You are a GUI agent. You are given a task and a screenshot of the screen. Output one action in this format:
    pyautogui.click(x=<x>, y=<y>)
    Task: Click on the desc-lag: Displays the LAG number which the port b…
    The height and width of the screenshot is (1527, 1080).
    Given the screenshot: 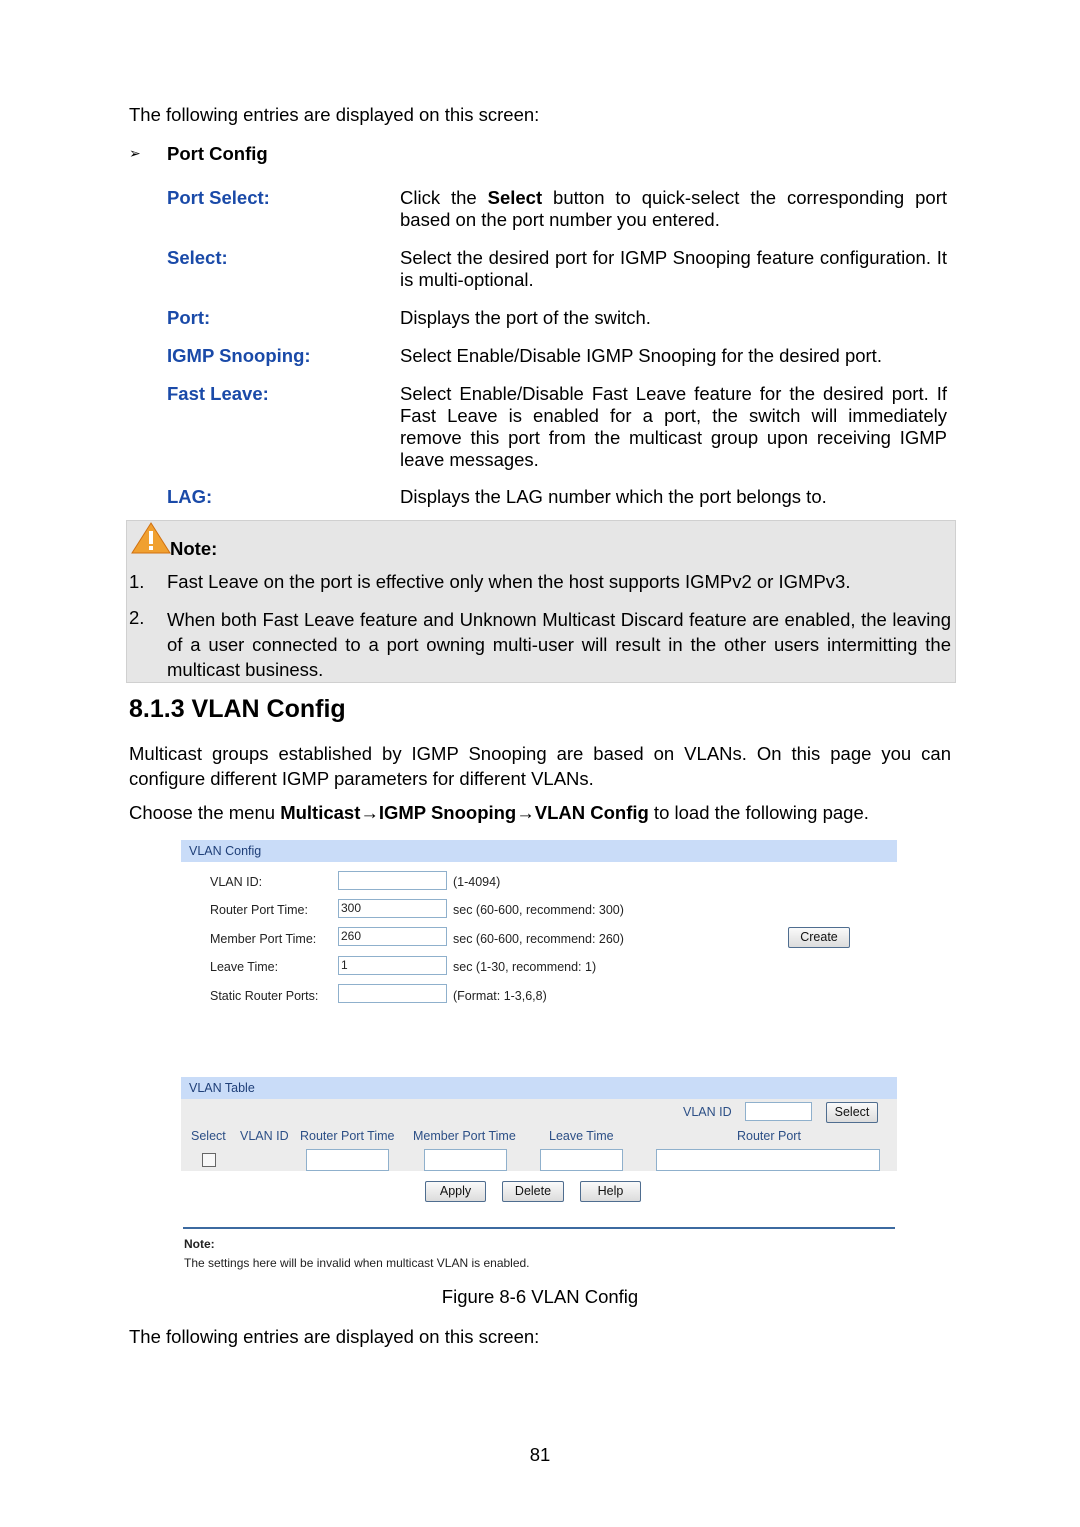 What is the action you would take?
    pyautogui.click(x=613, y=496)
    